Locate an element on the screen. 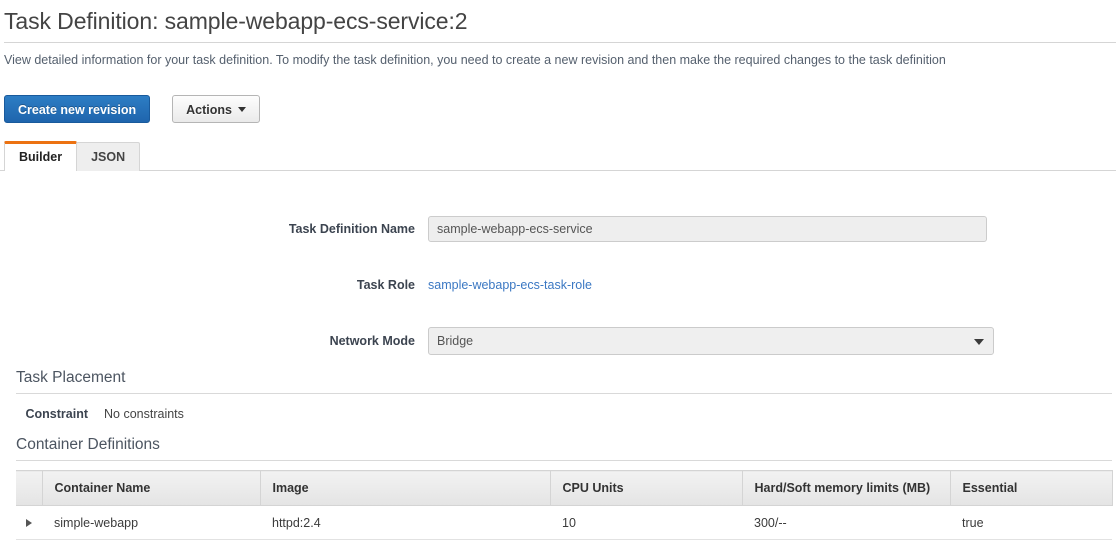 The image size is (1116, 540). network-mode-selected-value: Bridge is located at coordinates (455, 341).